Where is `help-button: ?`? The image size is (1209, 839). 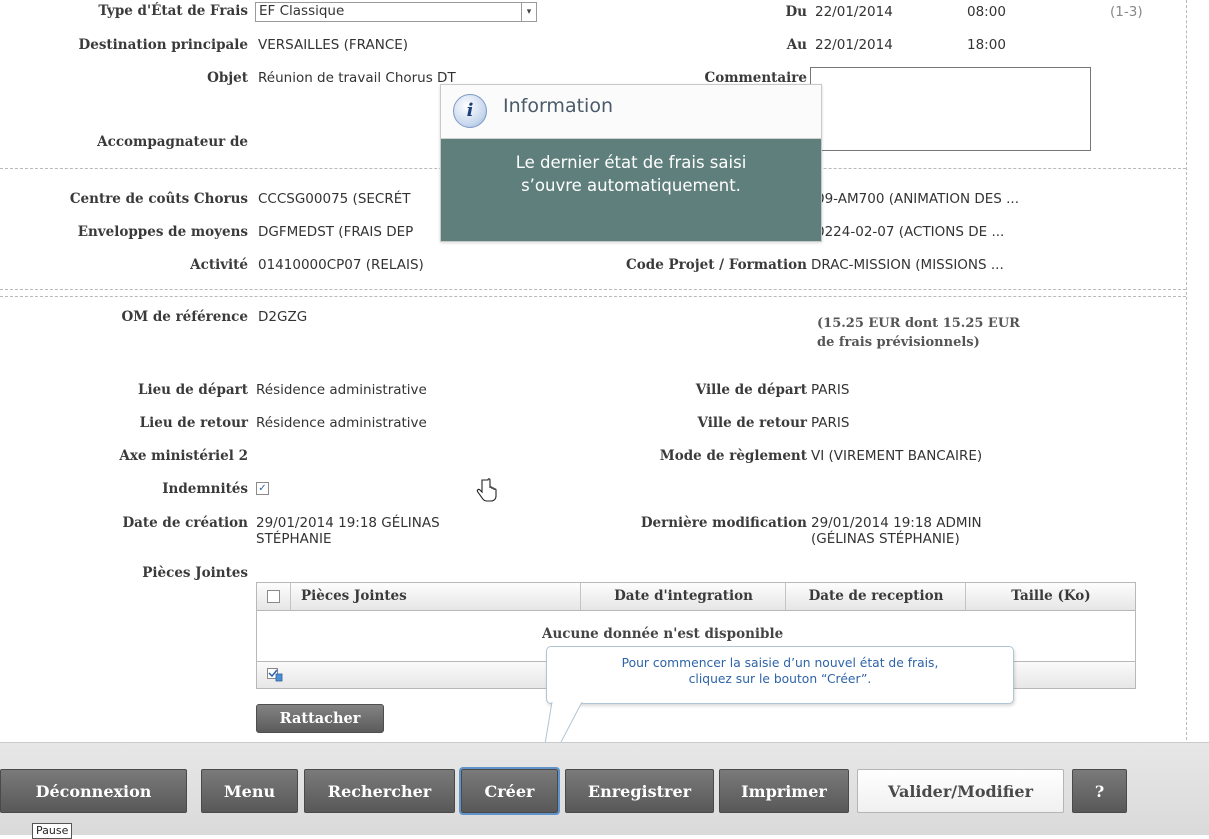
help-button: ? is located at coordinates (1099, 791).